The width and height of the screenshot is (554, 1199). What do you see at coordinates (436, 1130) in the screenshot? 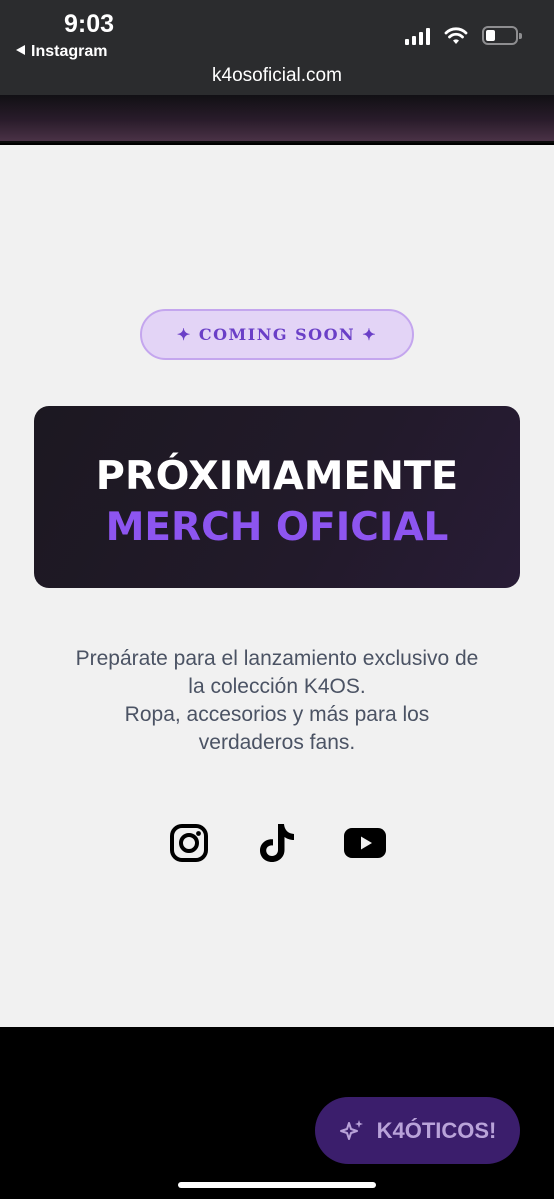
I see `k4oticos-label: K4ÓTICOS!` at bounding box center [436, 1130].